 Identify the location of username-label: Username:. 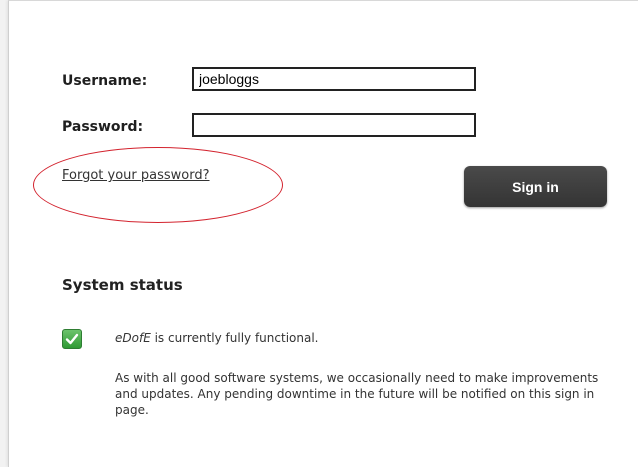
(105, 81).